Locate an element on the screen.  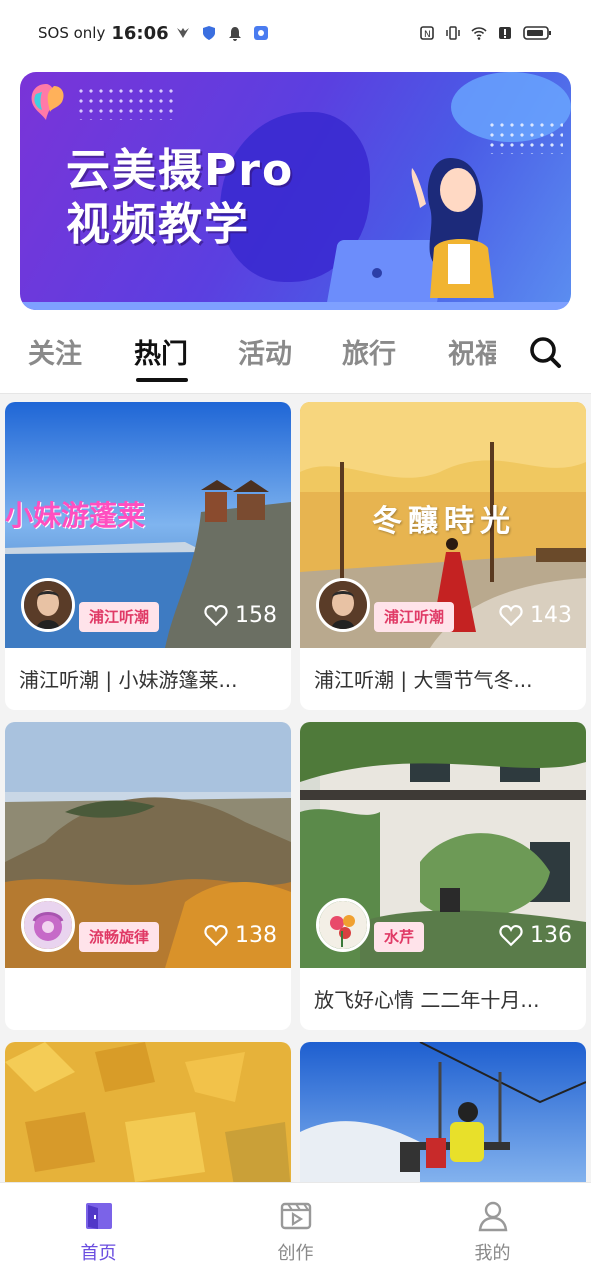
nav-create-label: 创作 is located at coordinates (295, 1253).